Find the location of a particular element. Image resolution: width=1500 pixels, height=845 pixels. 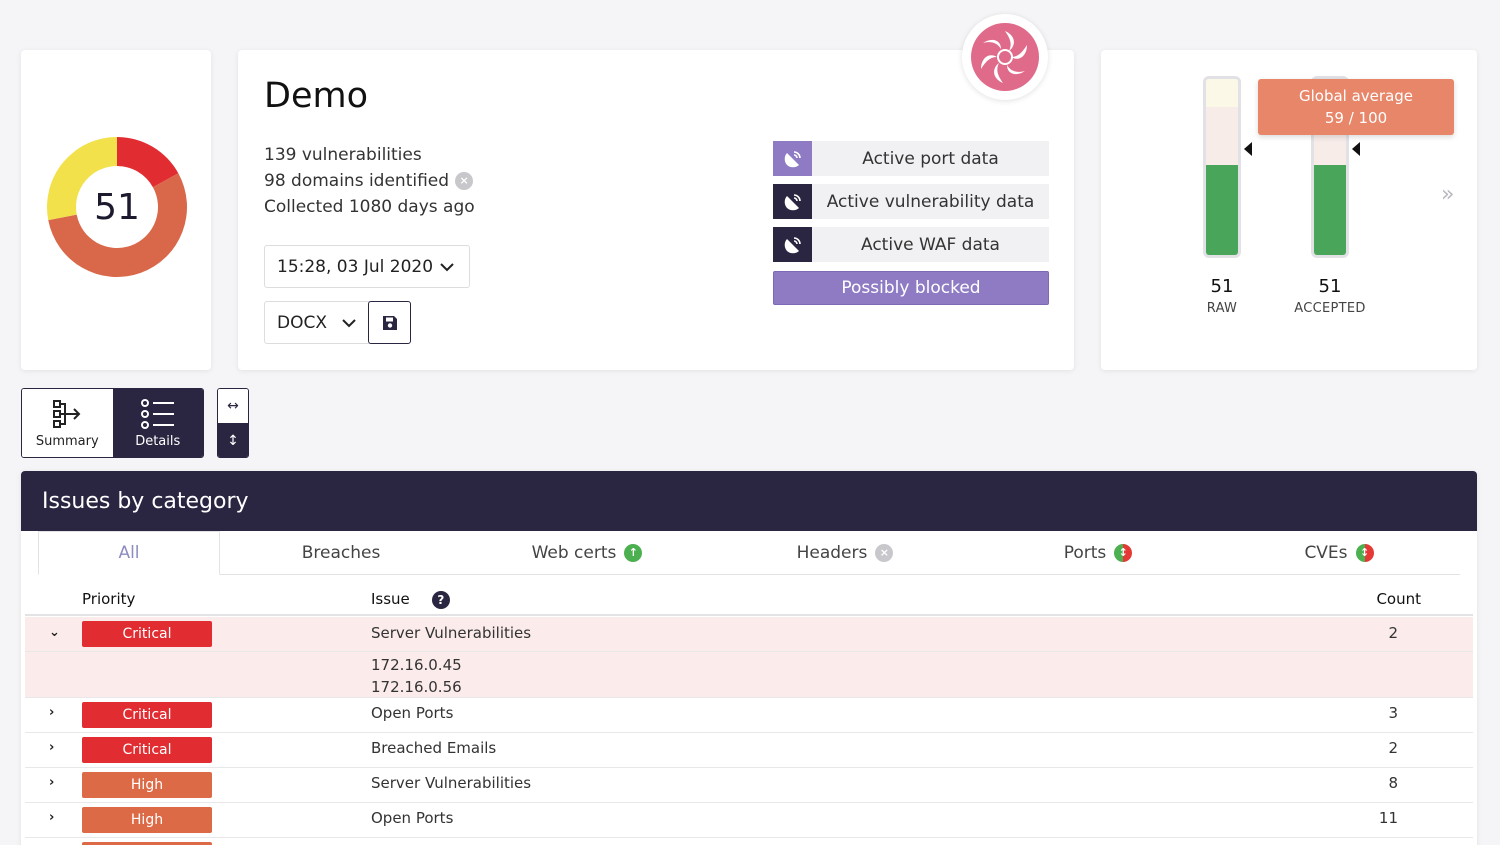

table-row: › High Open Ports 11 is located at coordinates (749, 820).